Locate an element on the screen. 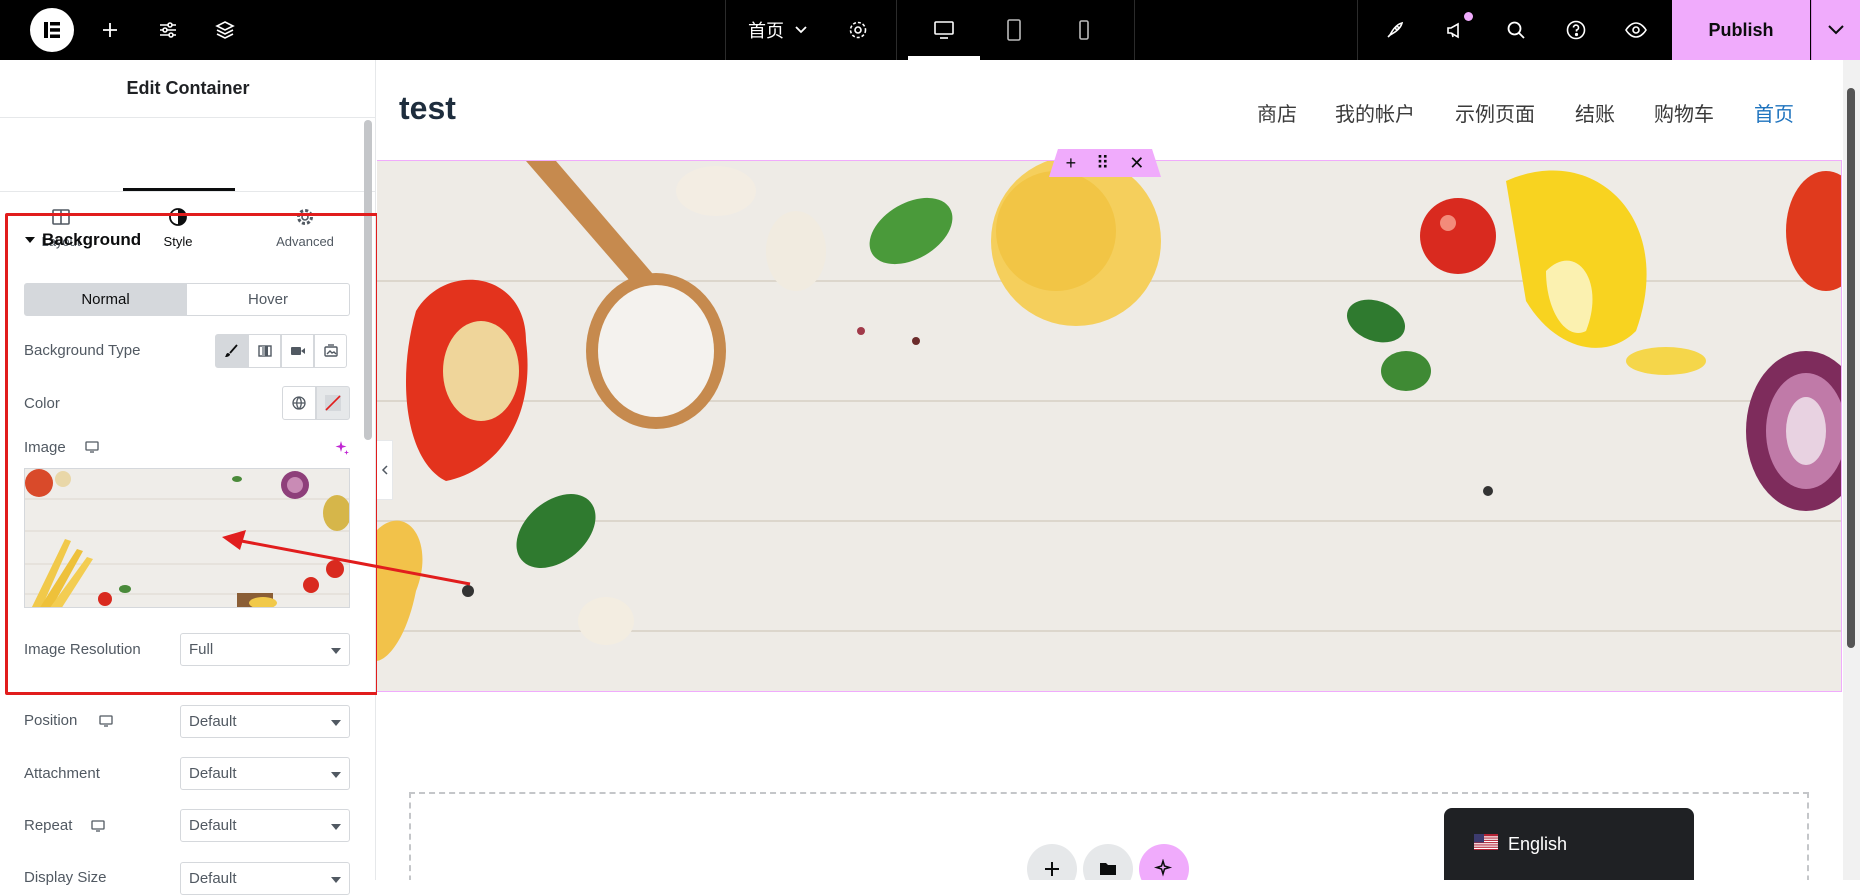 Image resolution: width=1860 pixels, height=895 pixels. nav-item-cart: 购物车 is located at coordinates (1684, 112).